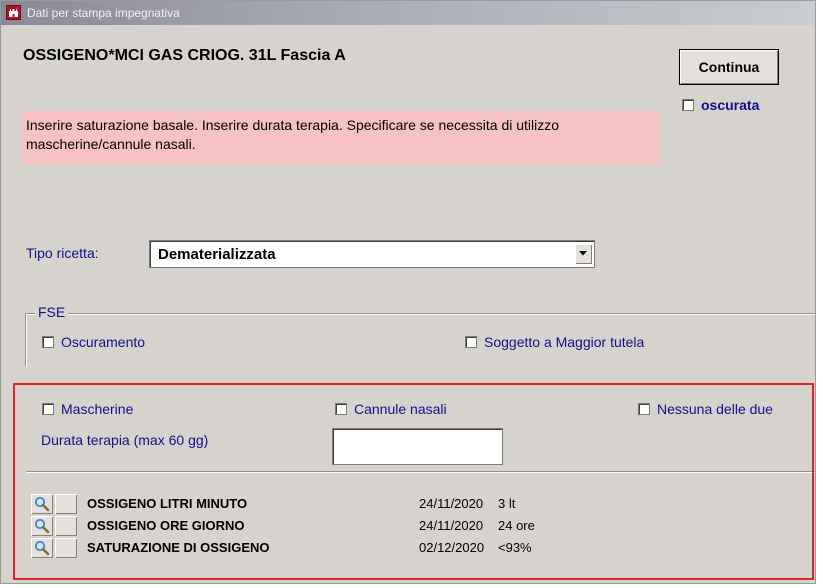  What do you see at coordinates (184, 55) in the screenshot?
I see `product-title: OSSIGENO*MCI GAS CRIOG. 31L Fascia A` at bounding box center [184, 55].